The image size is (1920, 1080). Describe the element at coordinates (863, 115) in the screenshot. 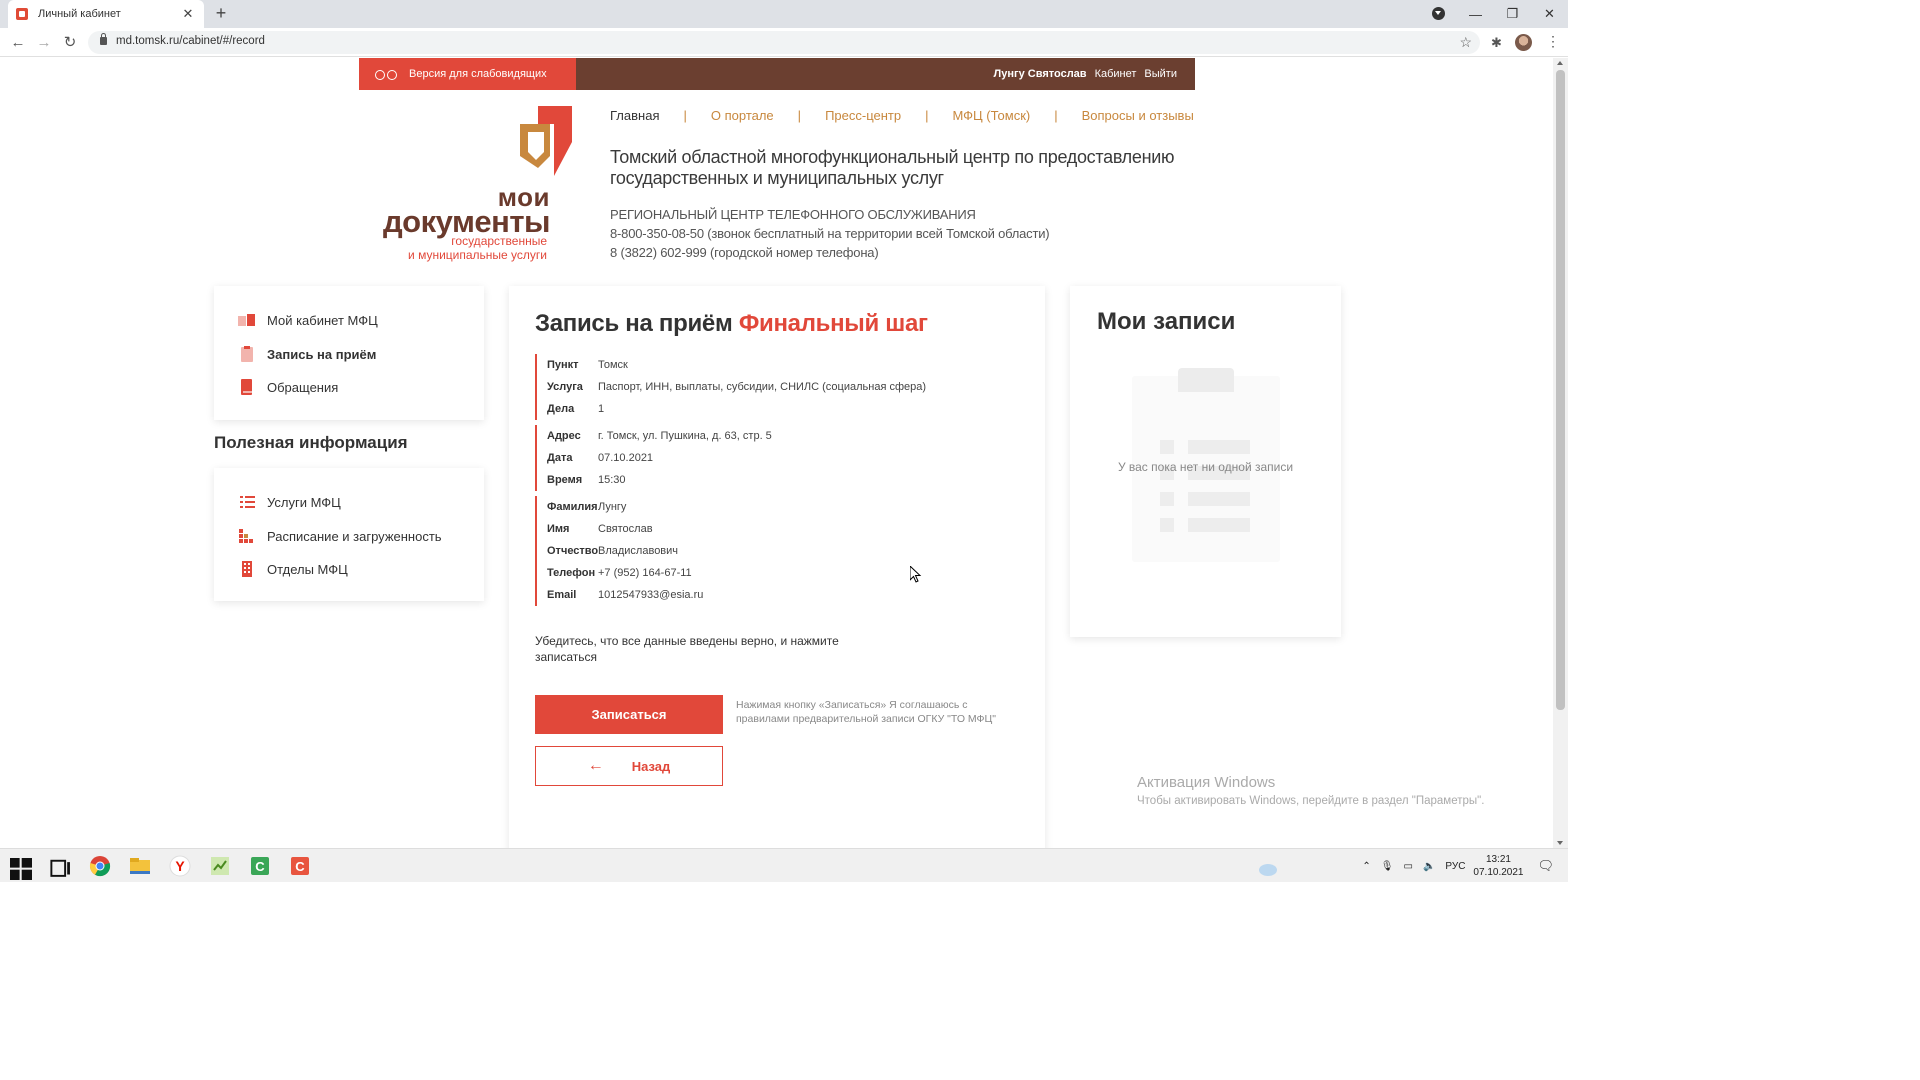

I see `nav-press: Пресс-центр` at that location.